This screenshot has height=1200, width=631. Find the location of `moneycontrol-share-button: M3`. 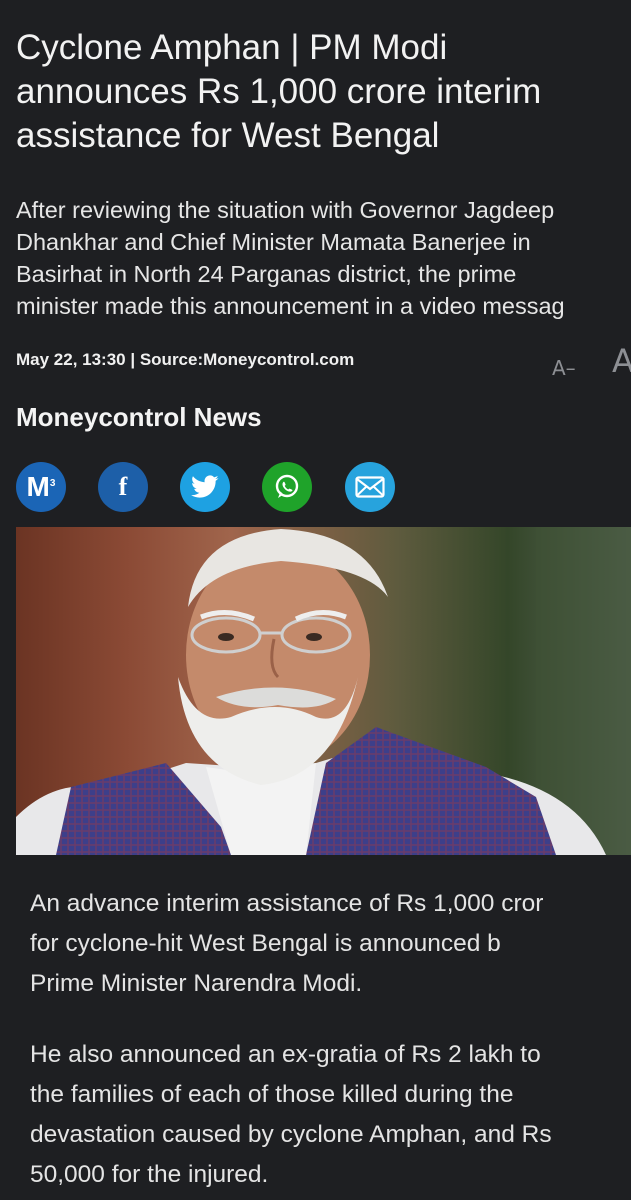

moneycontrol-share-button: M3 is located at coordinates (41, 487).